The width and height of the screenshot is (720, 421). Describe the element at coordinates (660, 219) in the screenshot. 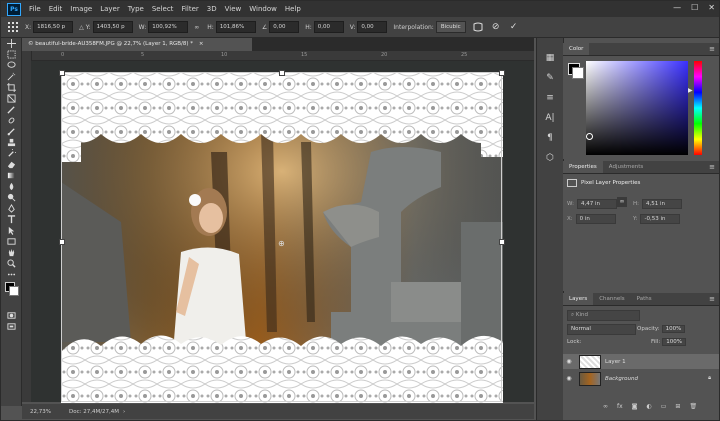

I see `prop-y-input: -0,53 in` at that location.